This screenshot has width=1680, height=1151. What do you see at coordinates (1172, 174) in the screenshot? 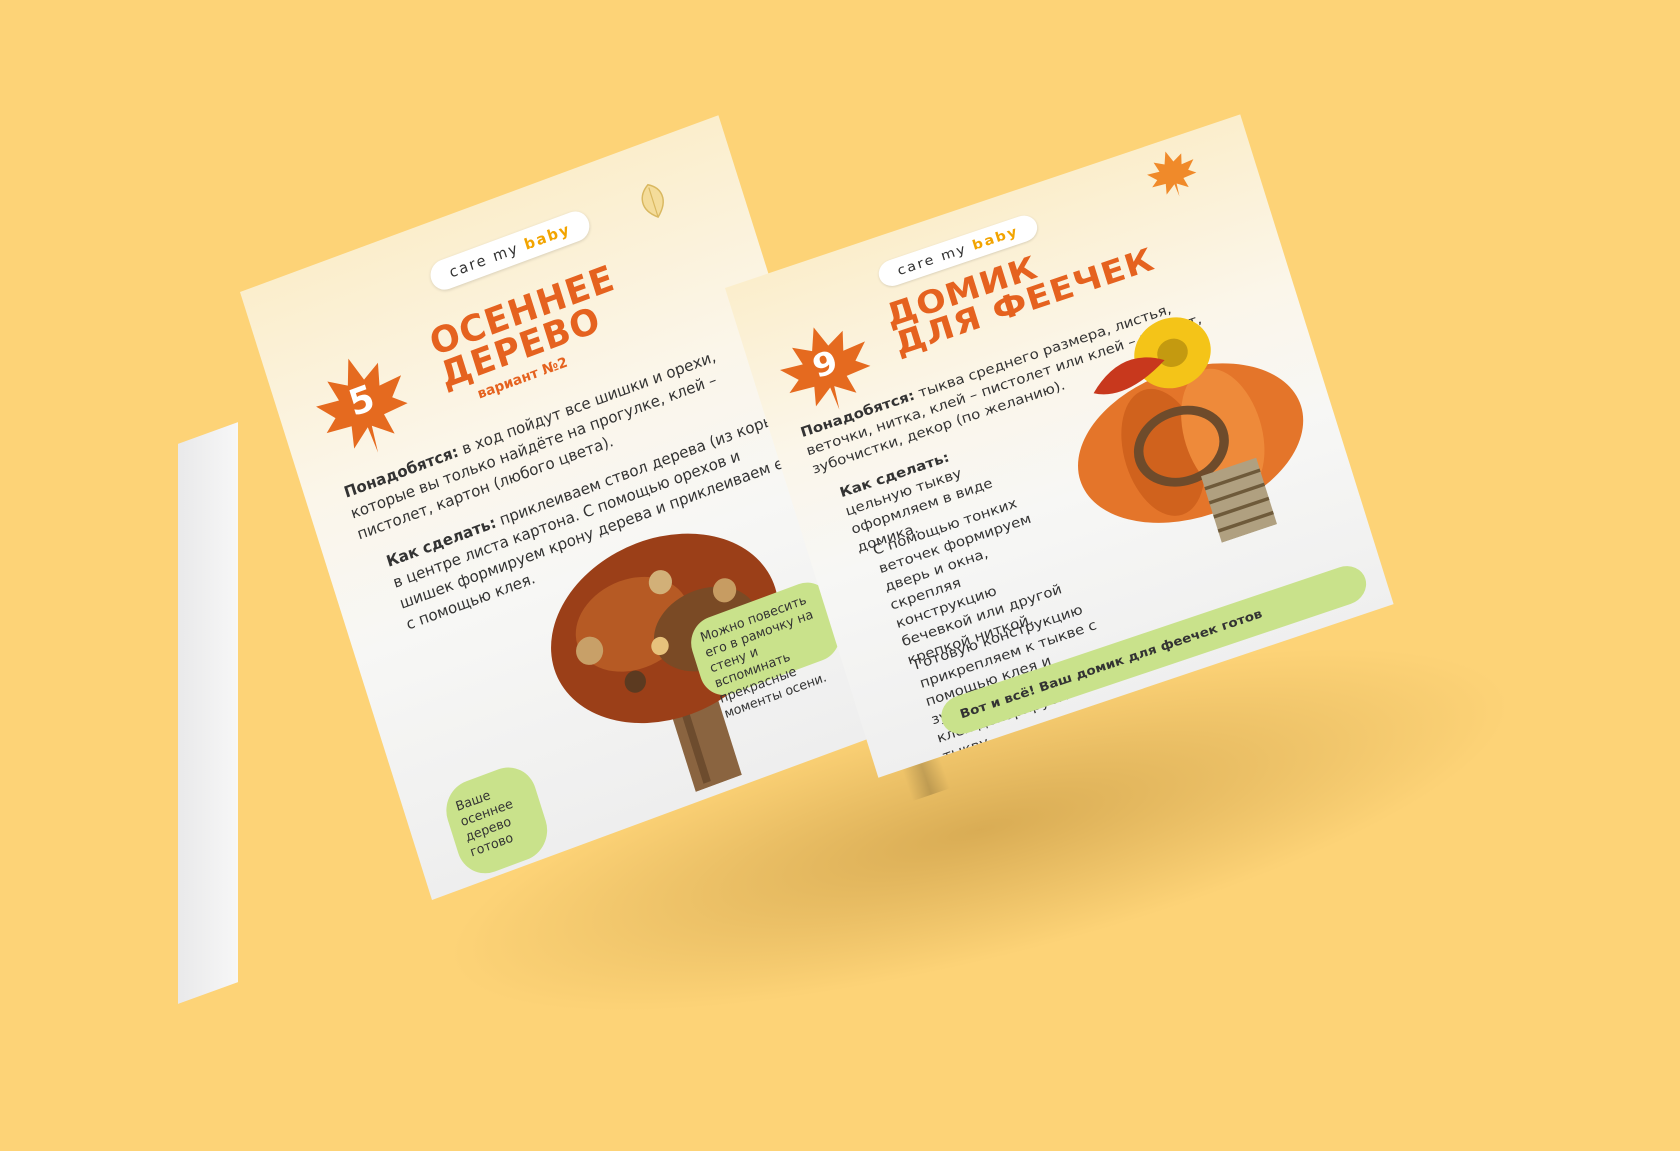
I see `maple-leaf-decoration-icon` at bounding box center [1172, 174].